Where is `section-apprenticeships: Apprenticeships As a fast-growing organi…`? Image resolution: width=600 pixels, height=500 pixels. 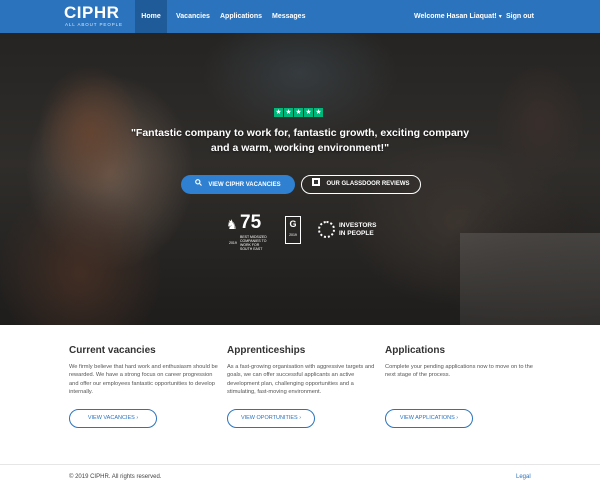 section-apprenticeships: Apprenticeships As a fast-growing organi… is located at coordinates (302, 370).